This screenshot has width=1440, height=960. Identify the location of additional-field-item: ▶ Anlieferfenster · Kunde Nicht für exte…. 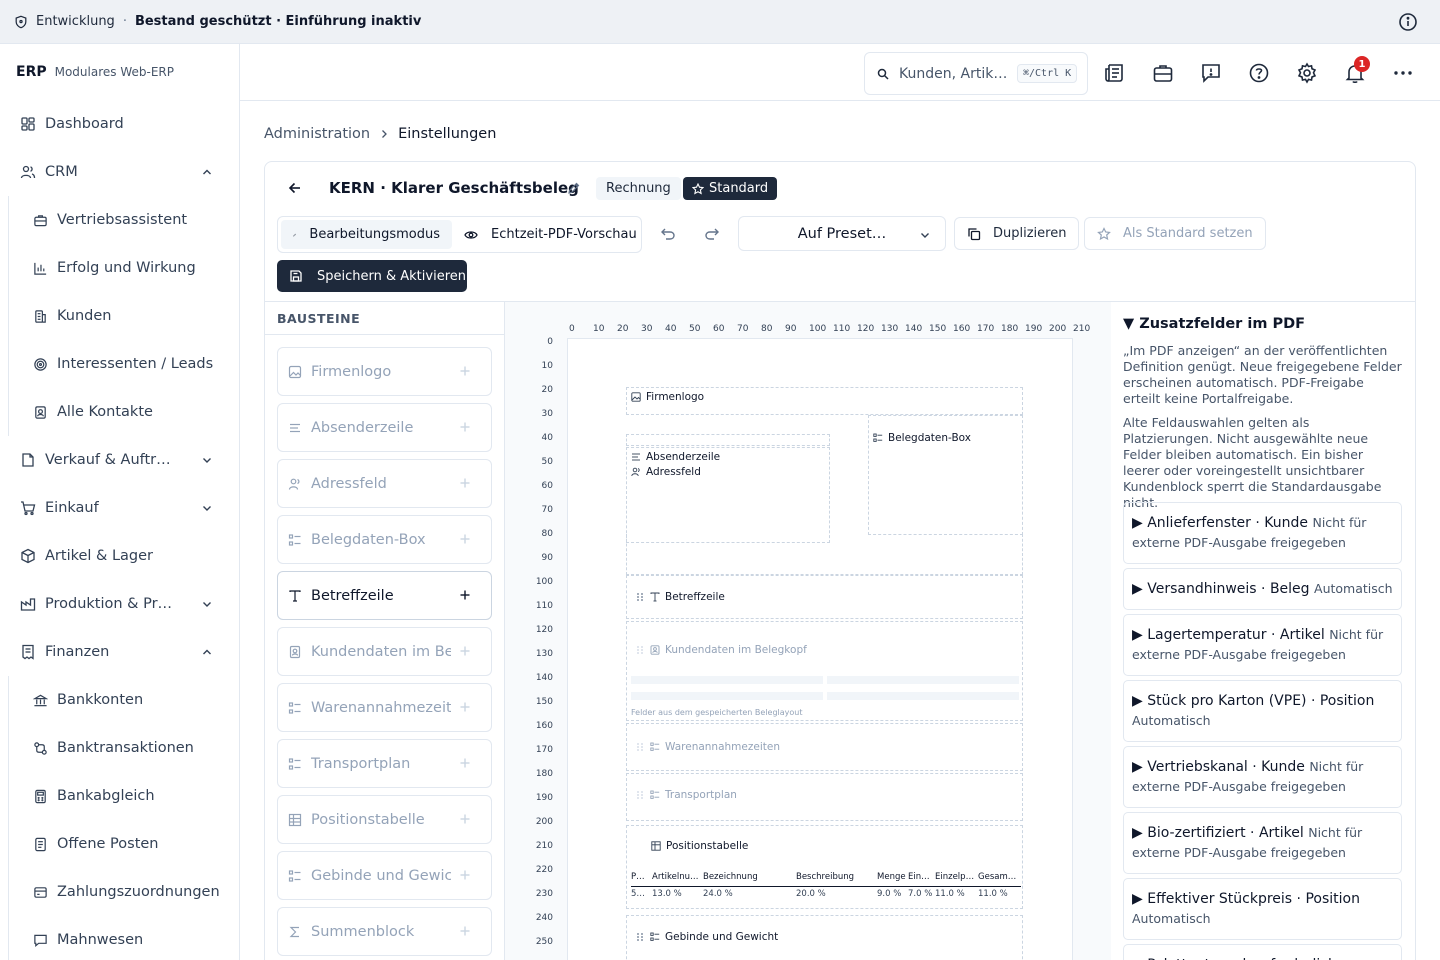
(1262, 533).